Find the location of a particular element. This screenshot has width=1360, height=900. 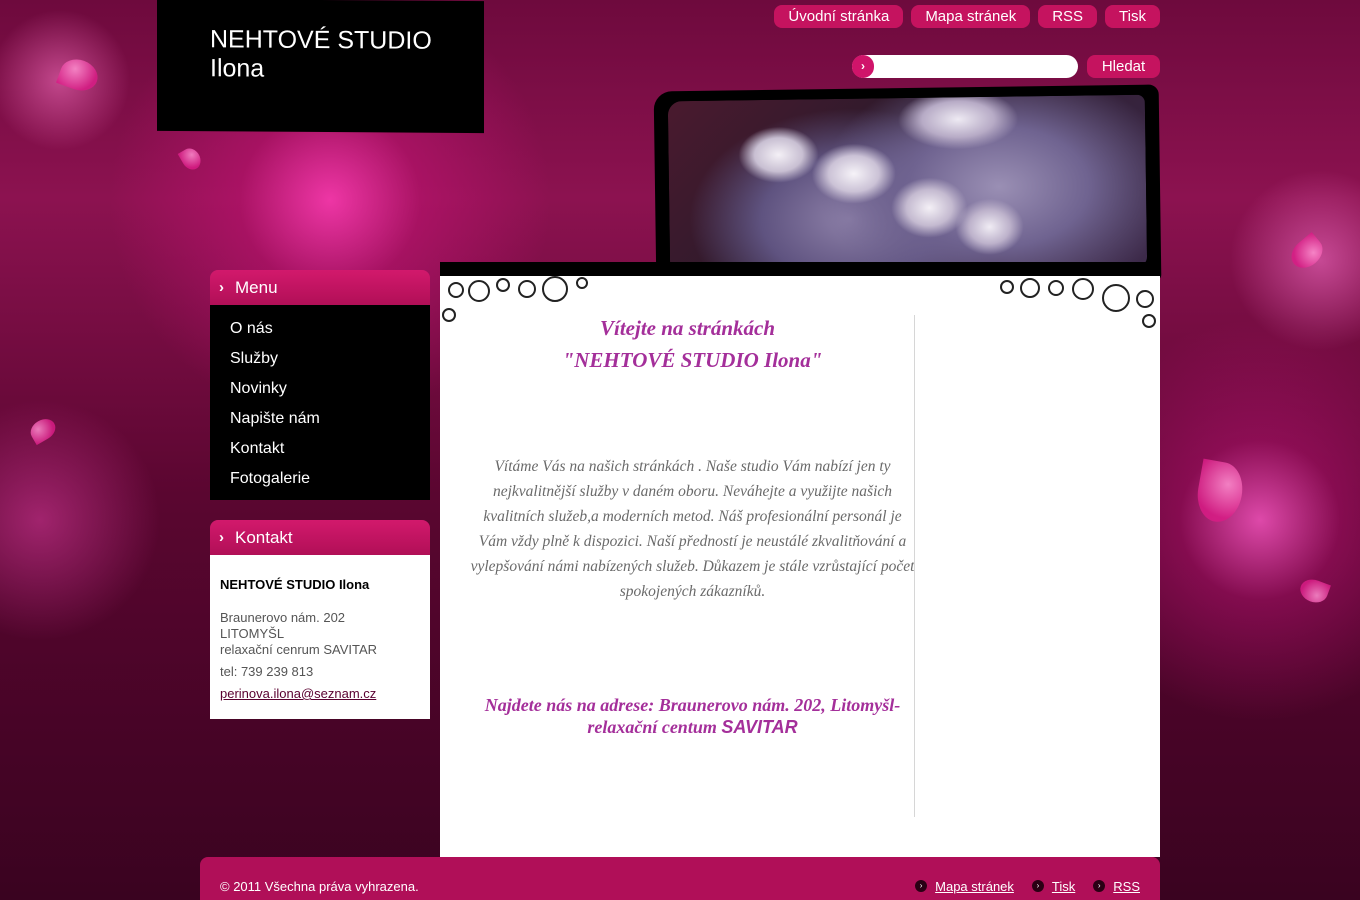

site-title-line2: Ilona is located at coordinates (237, 68).